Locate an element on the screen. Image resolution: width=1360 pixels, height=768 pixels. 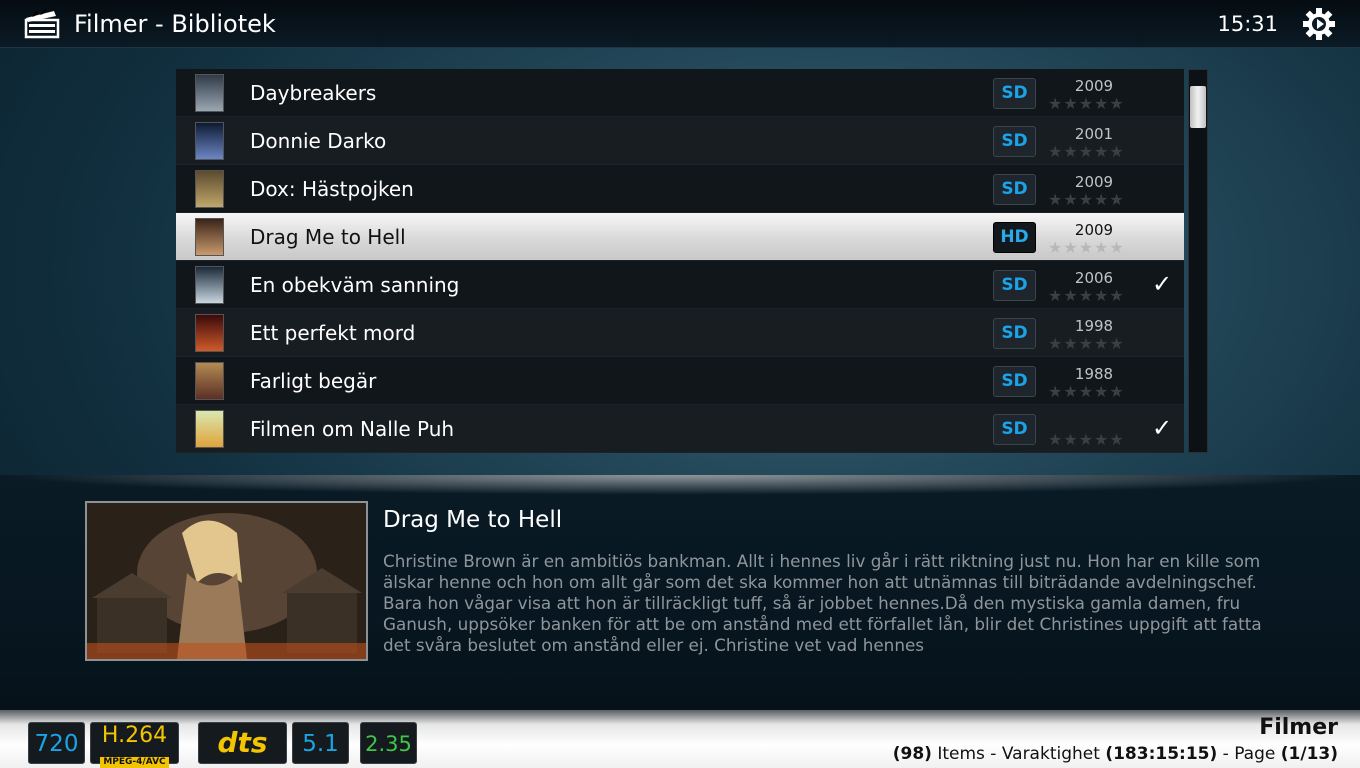
movie-fanart is located at coordinates (226, 581).